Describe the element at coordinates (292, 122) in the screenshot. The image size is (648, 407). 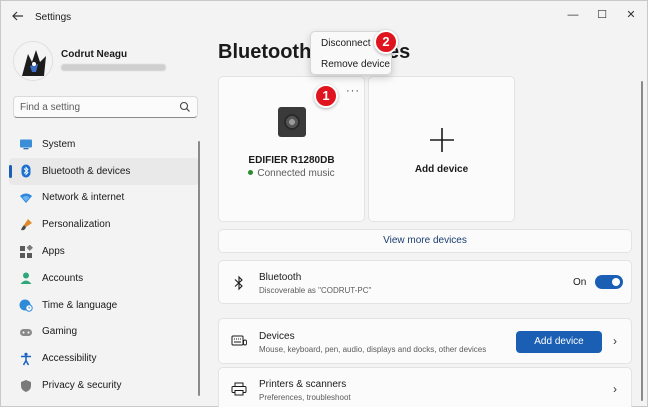
I see `speaker-icon` at that location.